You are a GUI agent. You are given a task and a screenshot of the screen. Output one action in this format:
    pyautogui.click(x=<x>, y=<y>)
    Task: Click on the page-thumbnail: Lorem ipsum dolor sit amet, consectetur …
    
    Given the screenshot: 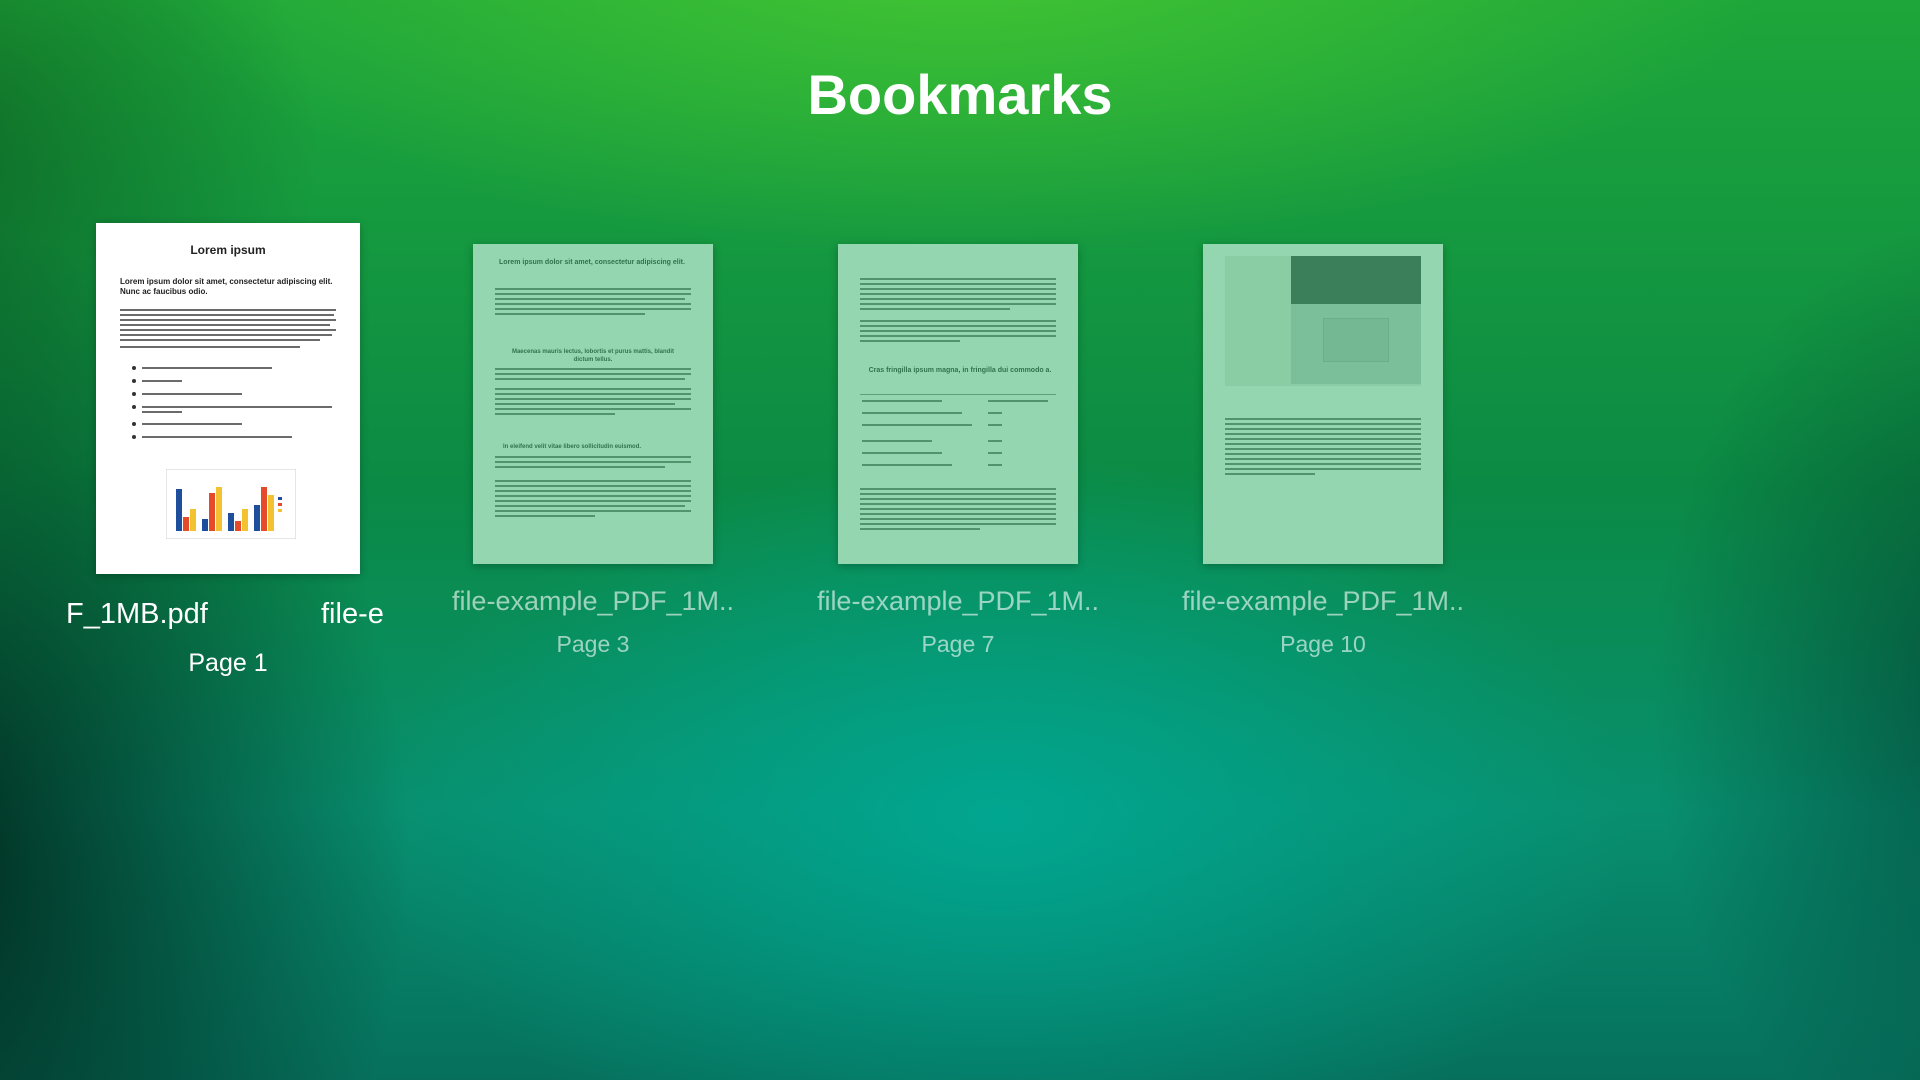 What is the action you would take?
    pyautogui.click(x=593, y=404)
    